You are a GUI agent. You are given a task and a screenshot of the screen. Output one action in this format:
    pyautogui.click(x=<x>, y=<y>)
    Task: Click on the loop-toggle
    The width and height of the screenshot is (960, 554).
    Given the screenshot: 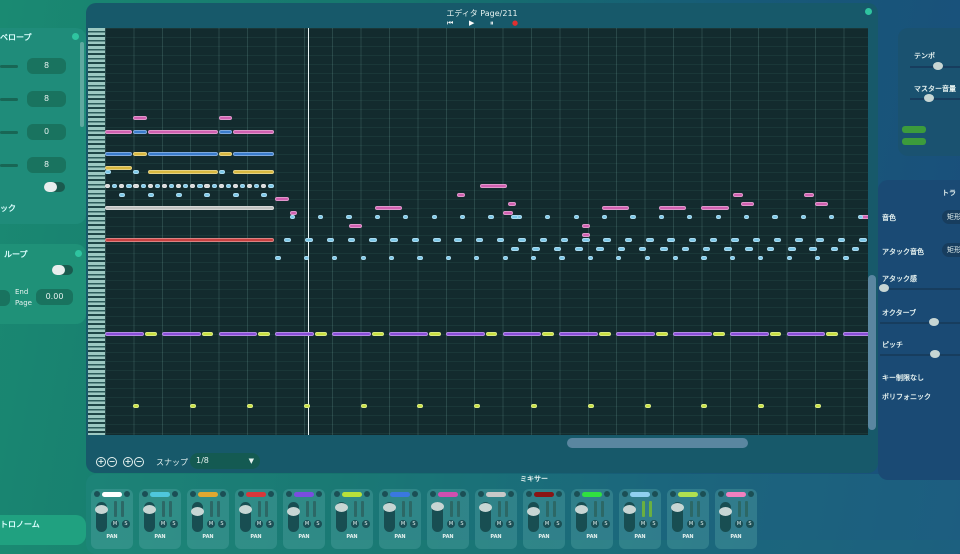 What is the action you would take?
    pyautogui.click(x=62, y=270)
    